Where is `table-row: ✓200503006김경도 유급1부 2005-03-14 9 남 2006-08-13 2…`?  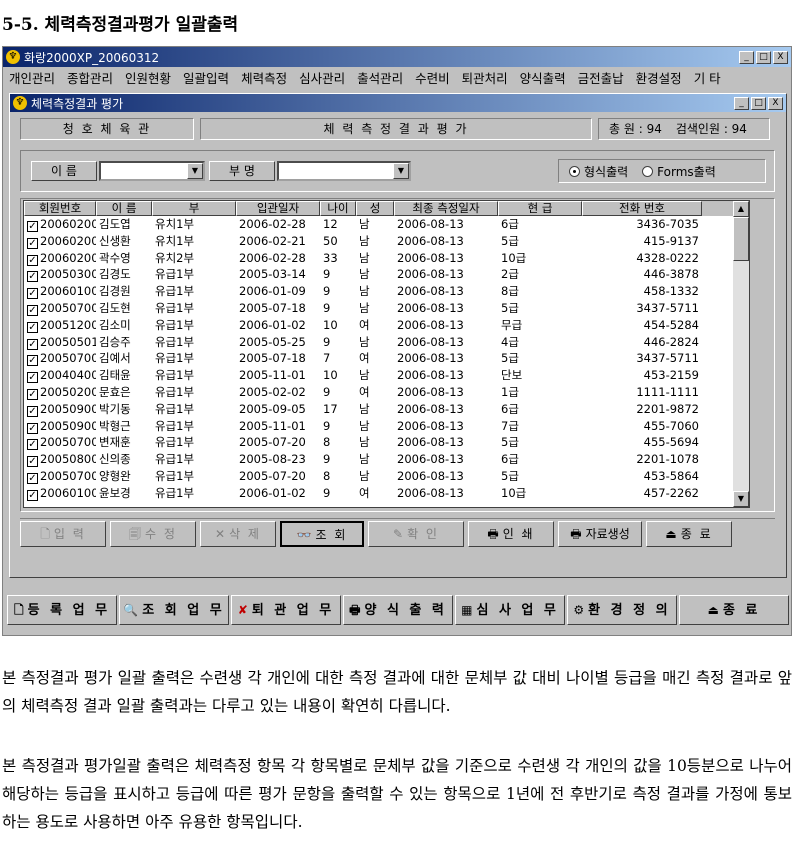 table-row: ✓200503006김경도 유급1부 2005-03-14 9 남 2006-08-13 2… is located at coordinates (386, 274).